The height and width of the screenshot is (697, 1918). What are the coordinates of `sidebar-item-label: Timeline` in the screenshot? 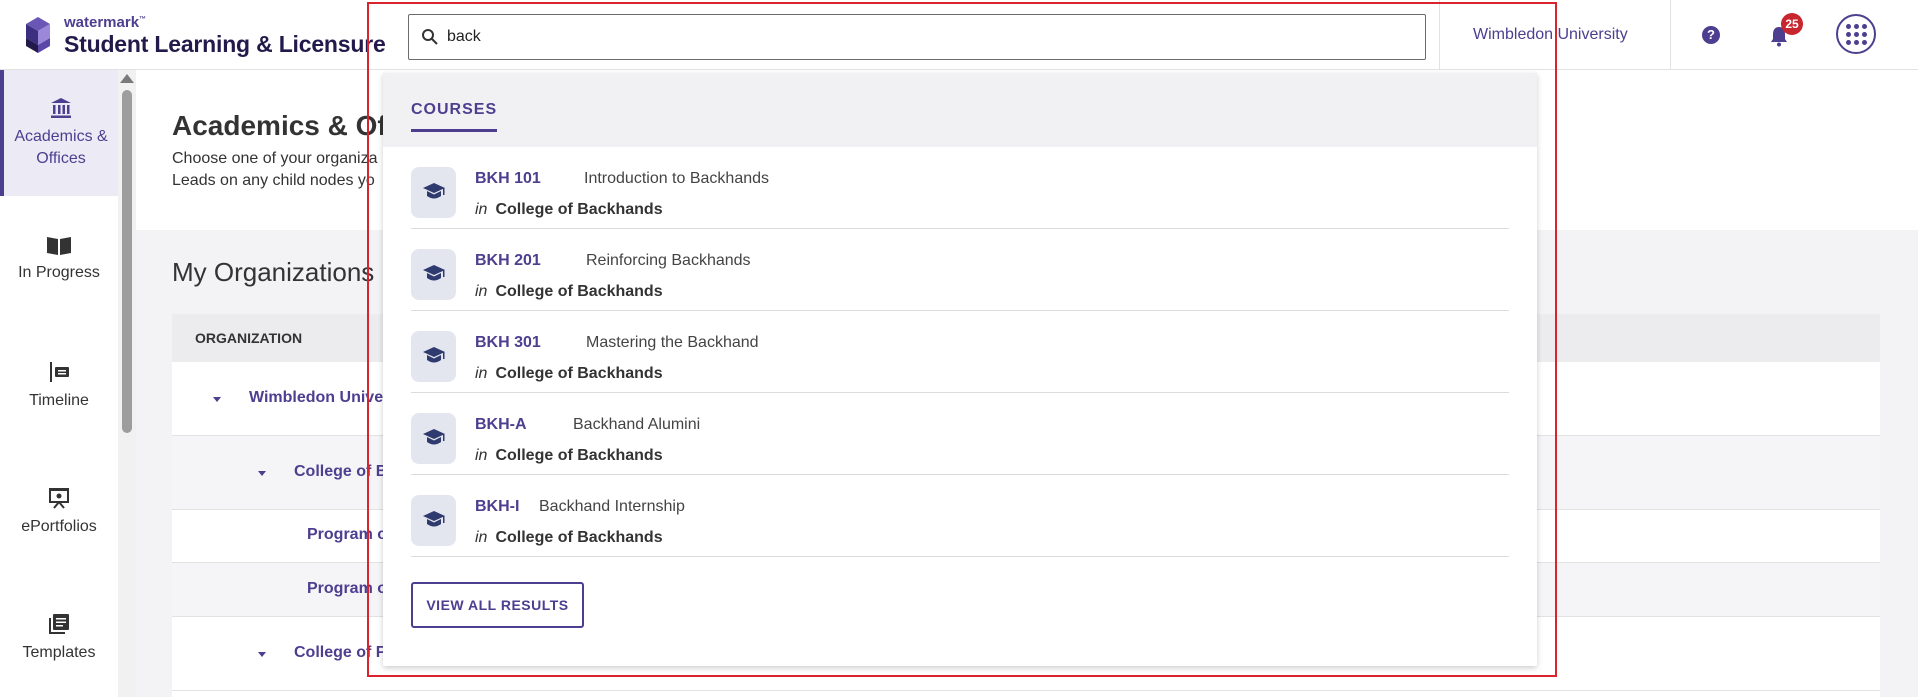 It's located at (59, 400).